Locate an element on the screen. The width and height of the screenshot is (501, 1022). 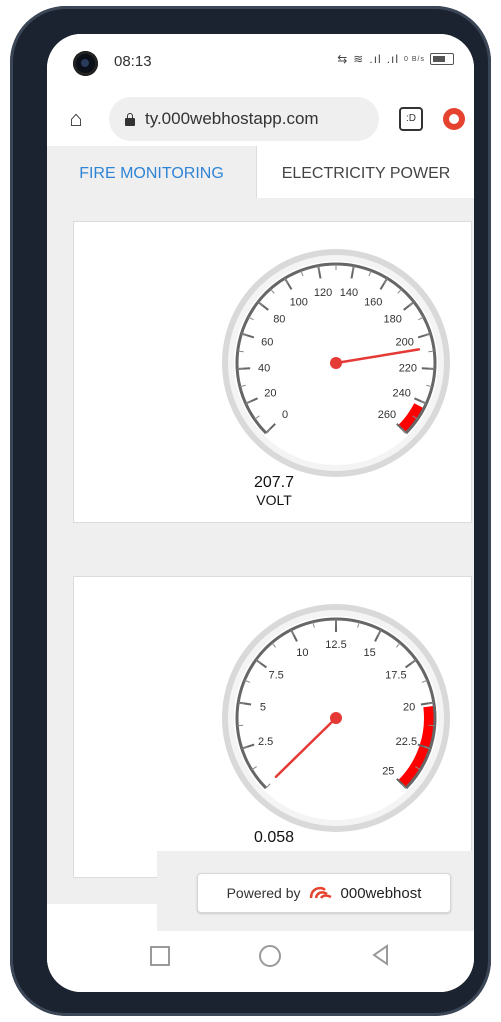
gauge-tick-label: 260 is located at coordinates (387, 415).